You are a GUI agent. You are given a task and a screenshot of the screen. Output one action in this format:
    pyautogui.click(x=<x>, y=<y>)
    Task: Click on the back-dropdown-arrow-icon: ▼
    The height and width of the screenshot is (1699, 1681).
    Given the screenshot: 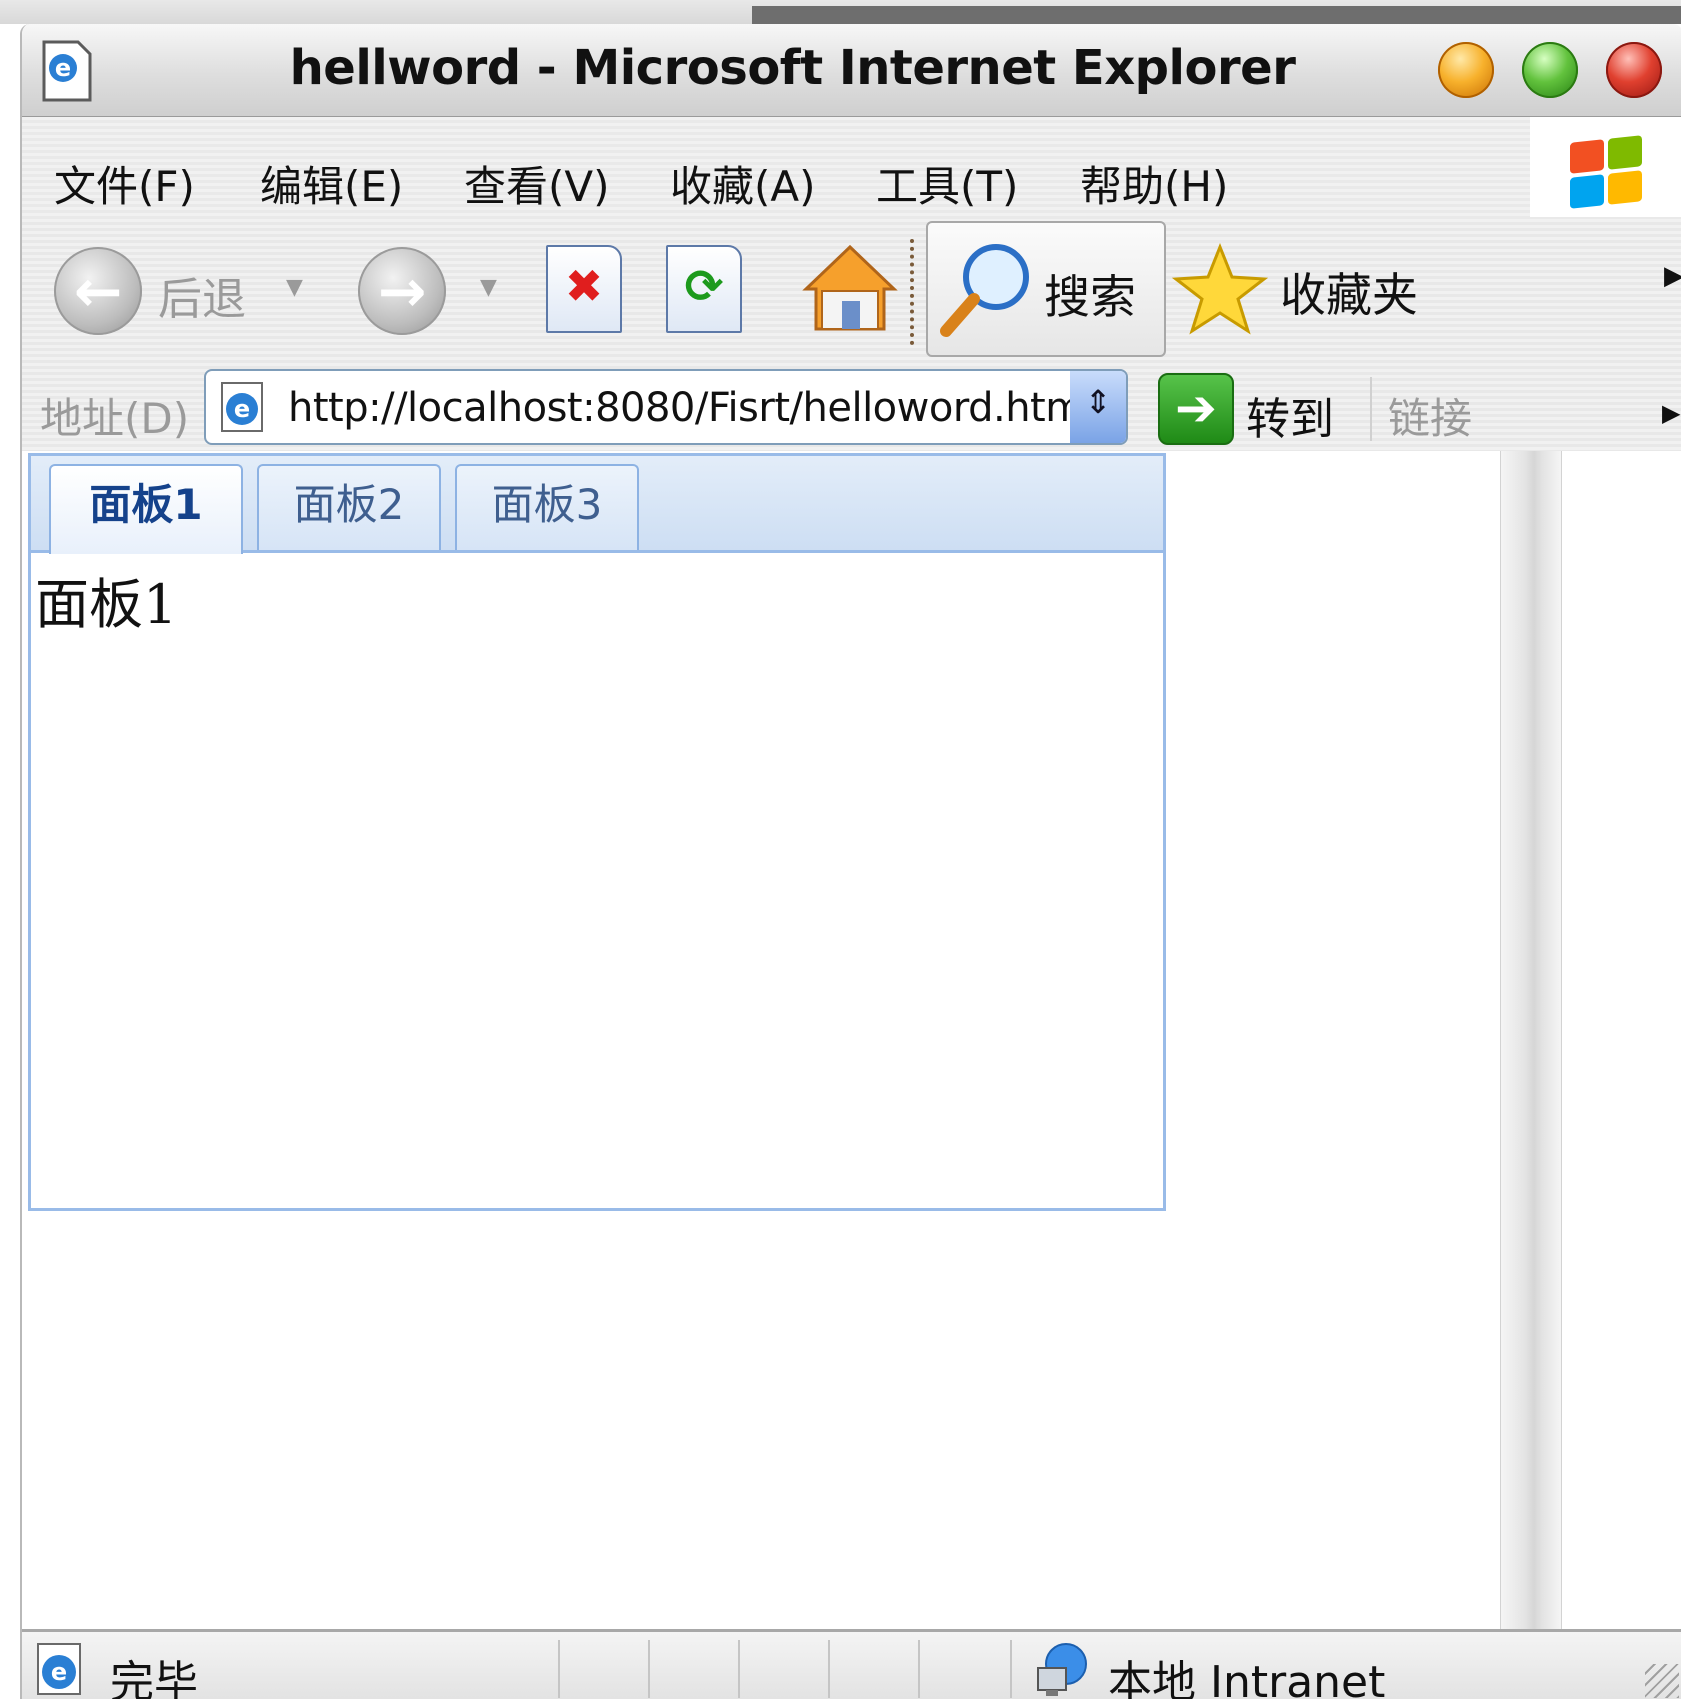 What is the action you would take?
    pyautogui.click(x=294, y=287)
    